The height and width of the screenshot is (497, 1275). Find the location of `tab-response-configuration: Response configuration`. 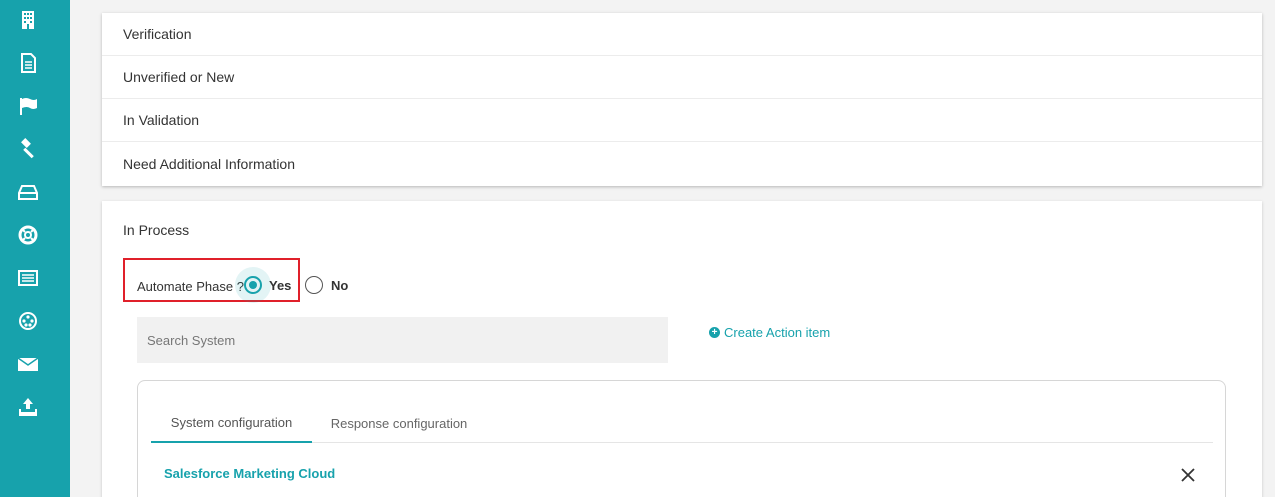

tab-response-configuration: Response configuration is located at coordinates (399, 423).